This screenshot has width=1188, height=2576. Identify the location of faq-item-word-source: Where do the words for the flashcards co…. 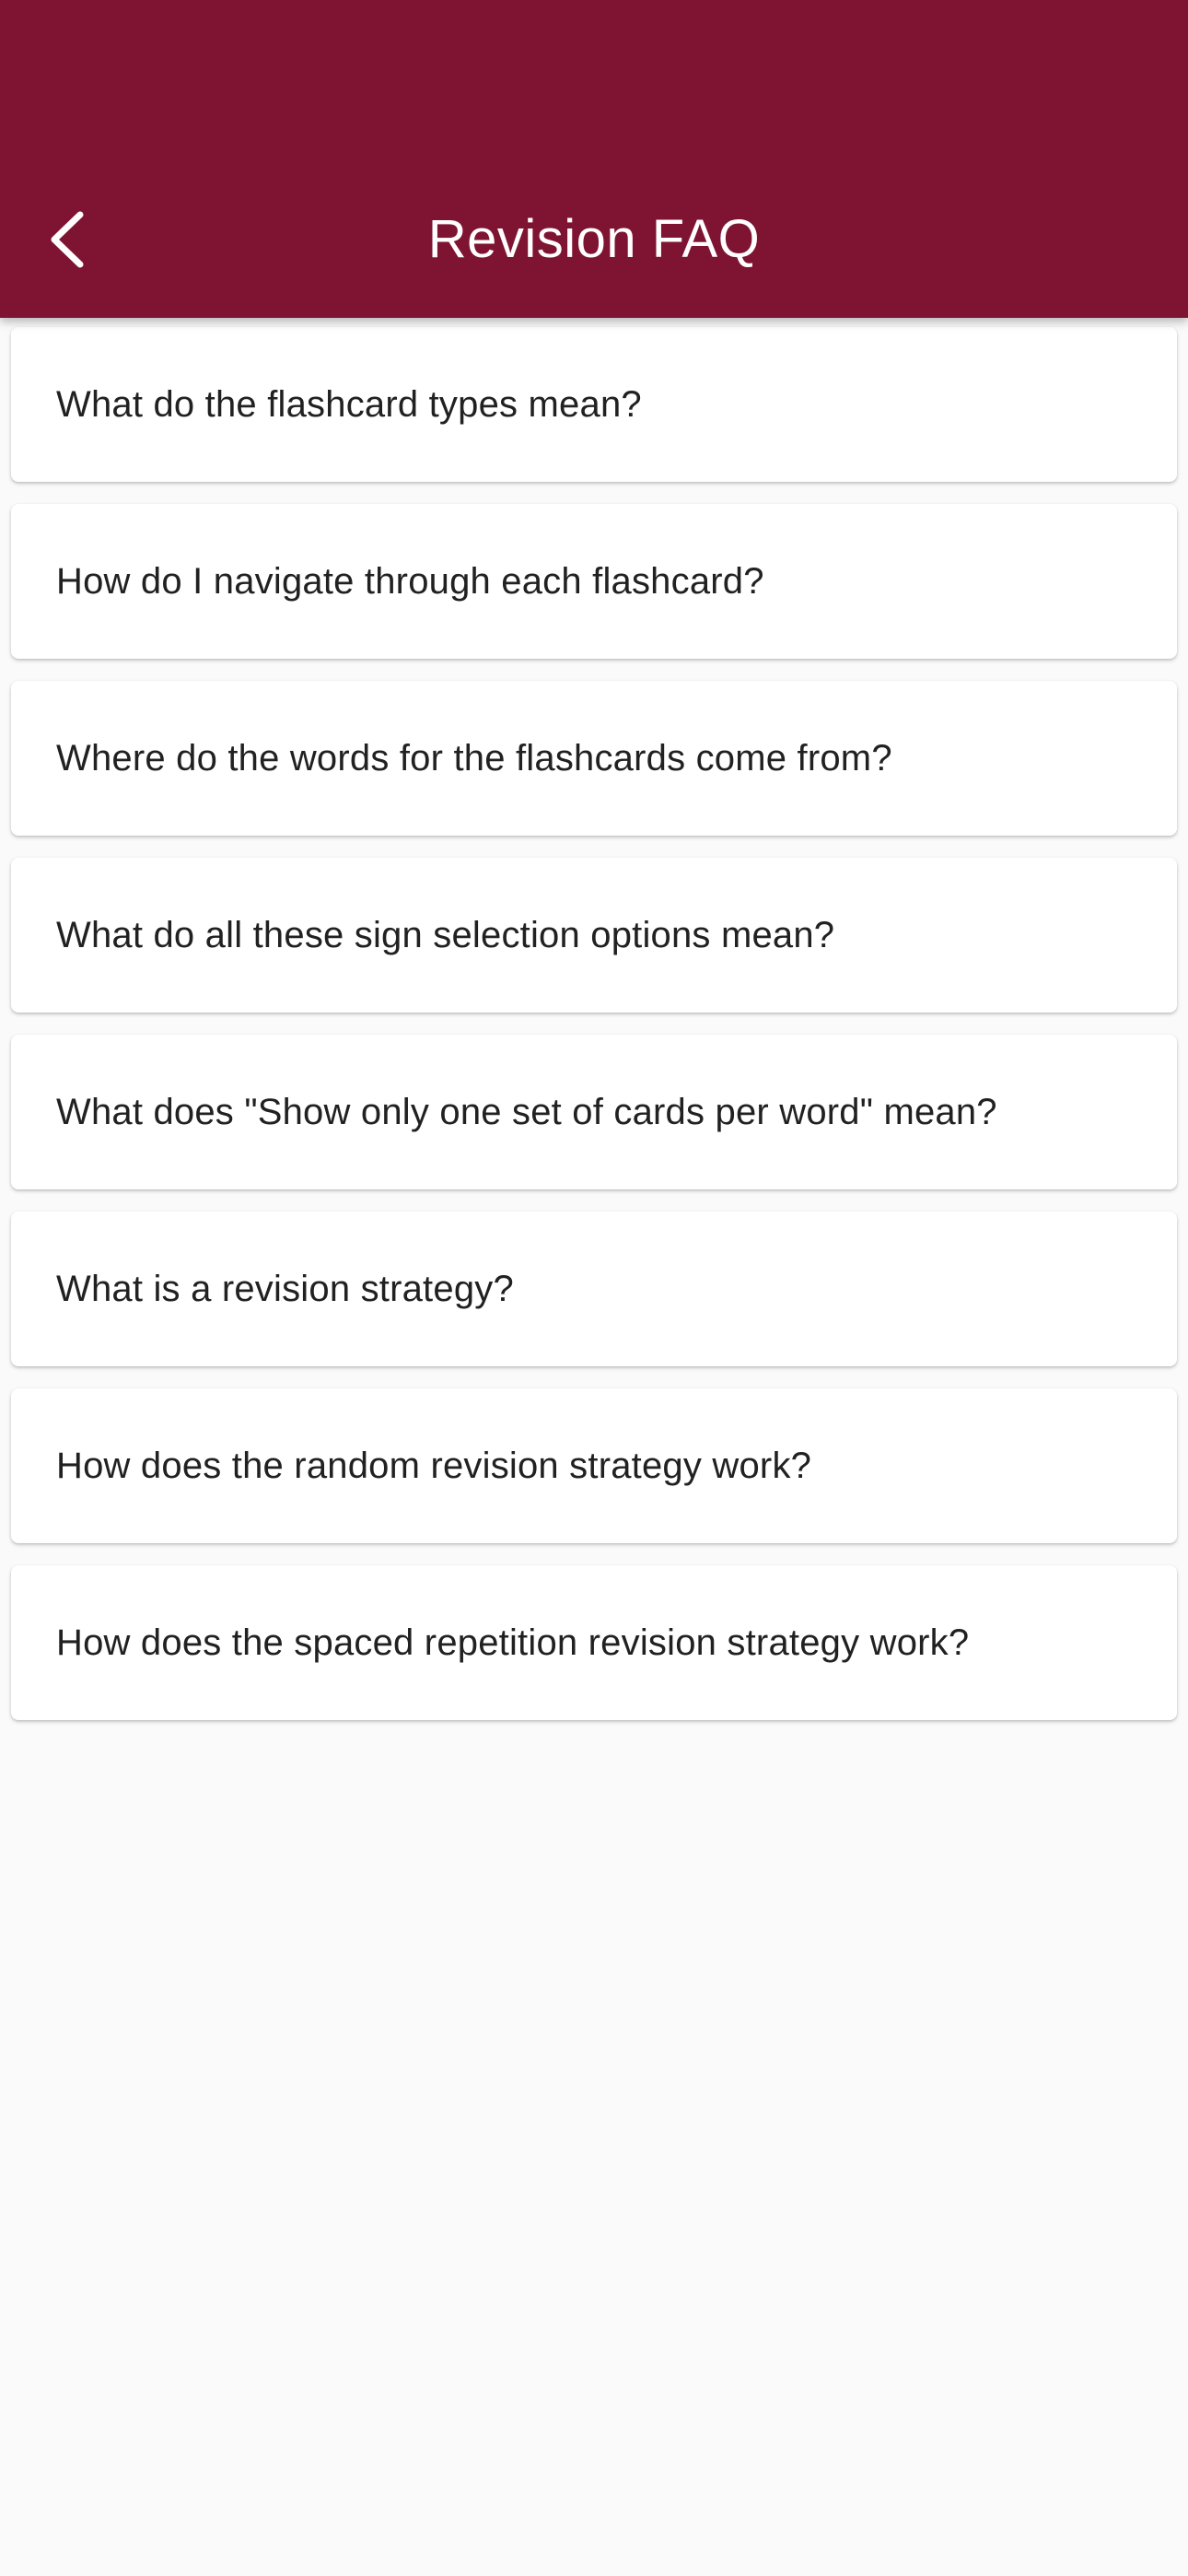
(594, 758).